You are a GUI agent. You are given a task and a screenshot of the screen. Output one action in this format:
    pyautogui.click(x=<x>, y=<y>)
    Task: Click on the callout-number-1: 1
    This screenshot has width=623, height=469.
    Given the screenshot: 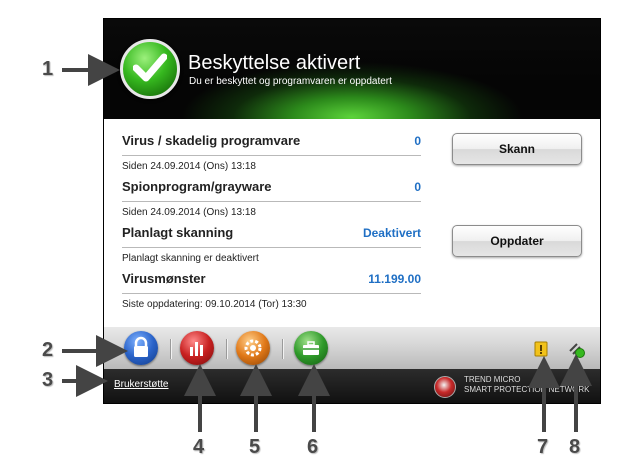 What is the action you would take?
    pyautogui.click(x=48, y=69)
    